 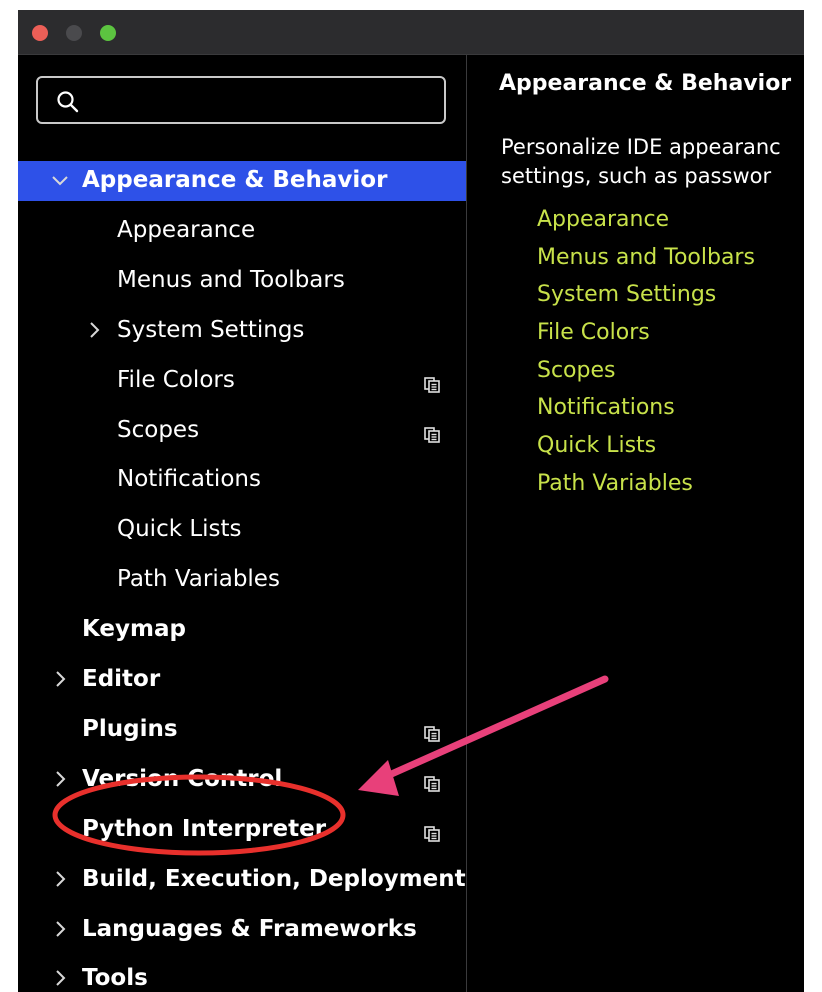 What do you see at coordinates (121, 679) in the screenshot?
I see `sidebar-item-label: Editor` at bounding box center [121, 679].